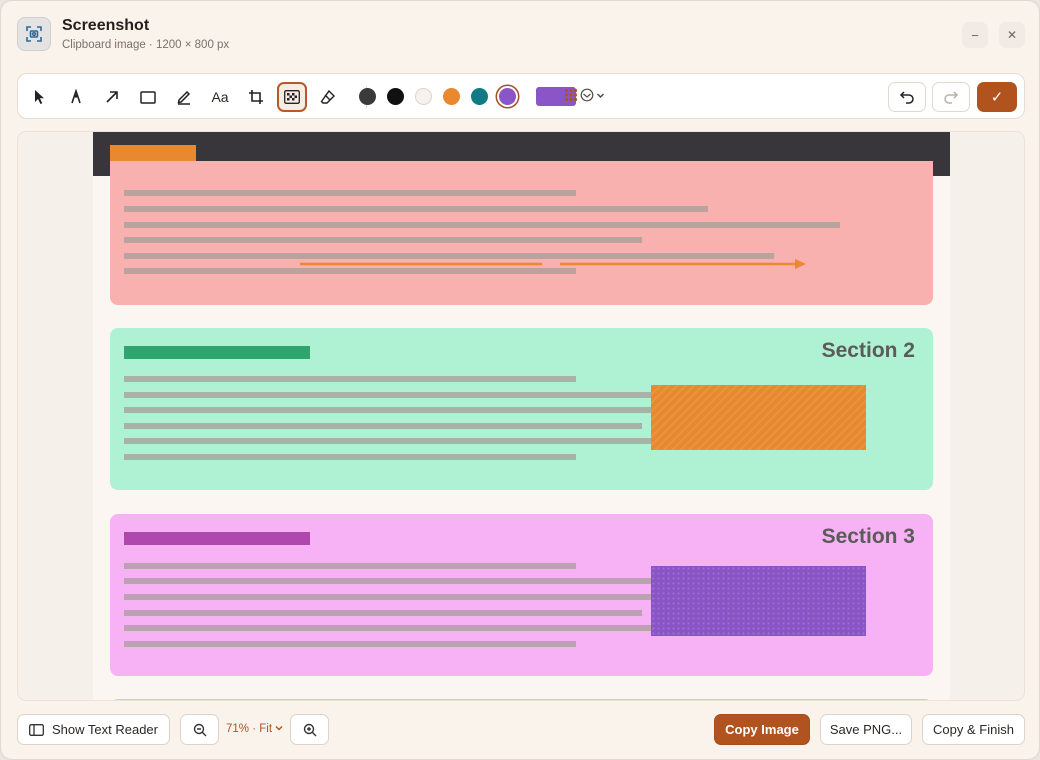  I want to click on sidebar-icon, so click(36, 729).